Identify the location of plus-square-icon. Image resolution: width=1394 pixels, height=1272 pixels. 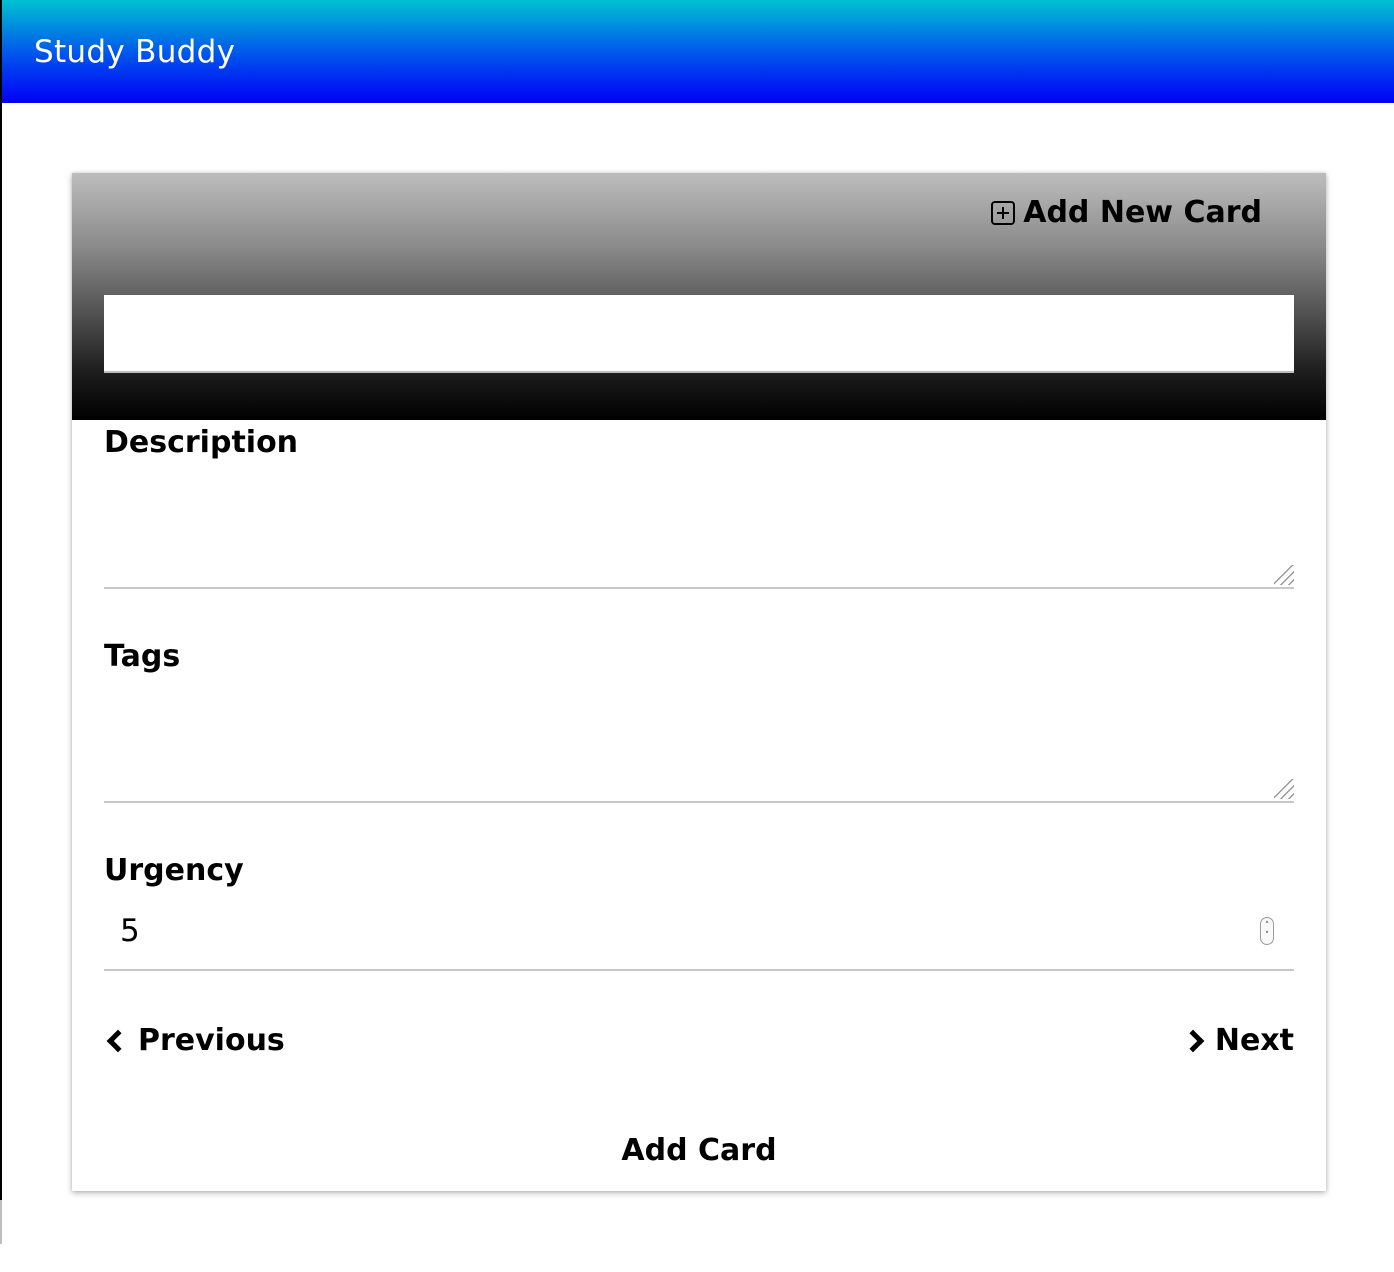
(1003, 212).